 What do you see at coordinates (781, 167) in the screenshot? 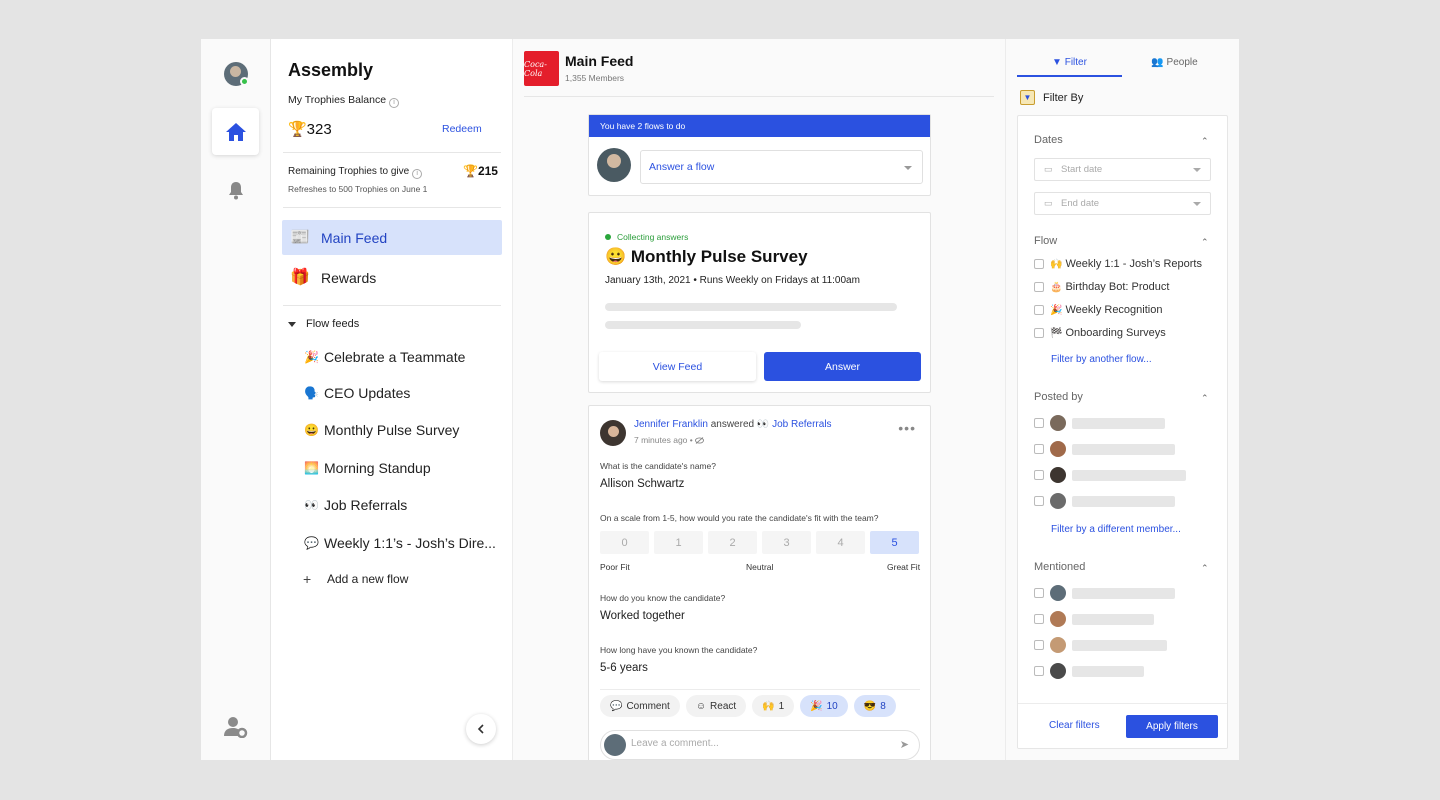
I see `answer-flow-select: Answer a flow` at bounding box center [781, 167].